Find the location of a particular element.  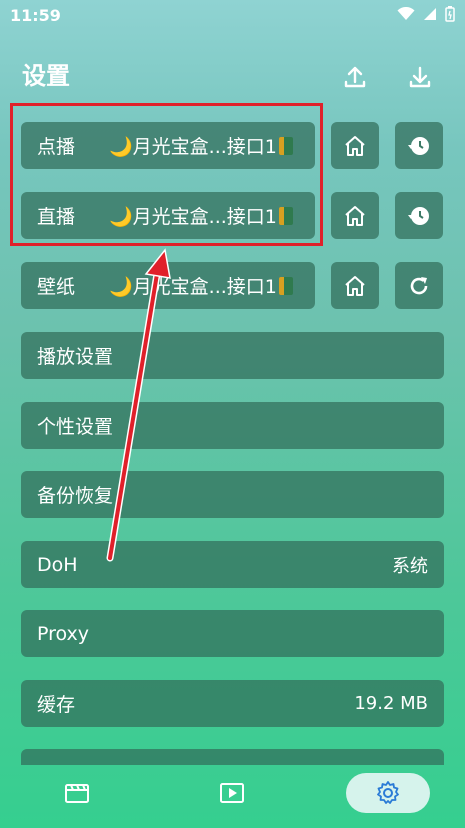

film-icon is located at coordinates (77, 793).